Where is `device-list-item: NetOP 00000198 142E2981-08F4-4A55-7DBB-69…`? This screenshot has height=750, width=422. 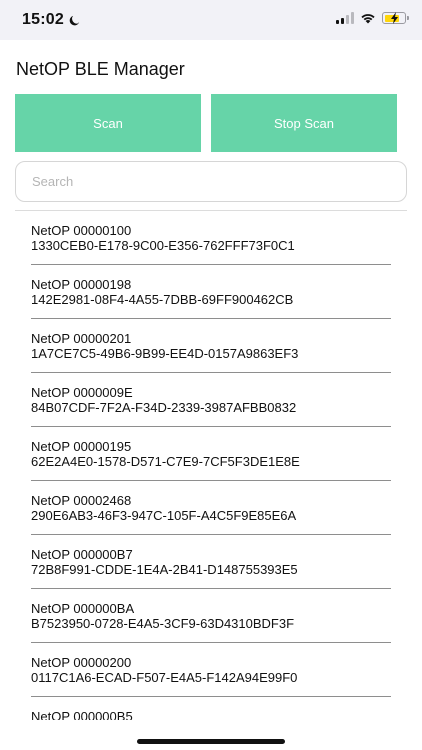
device-list-item: NetOP 00000198 142E2981-08F4-4A55-7DBB-69… is located at coordinates (211, 292).